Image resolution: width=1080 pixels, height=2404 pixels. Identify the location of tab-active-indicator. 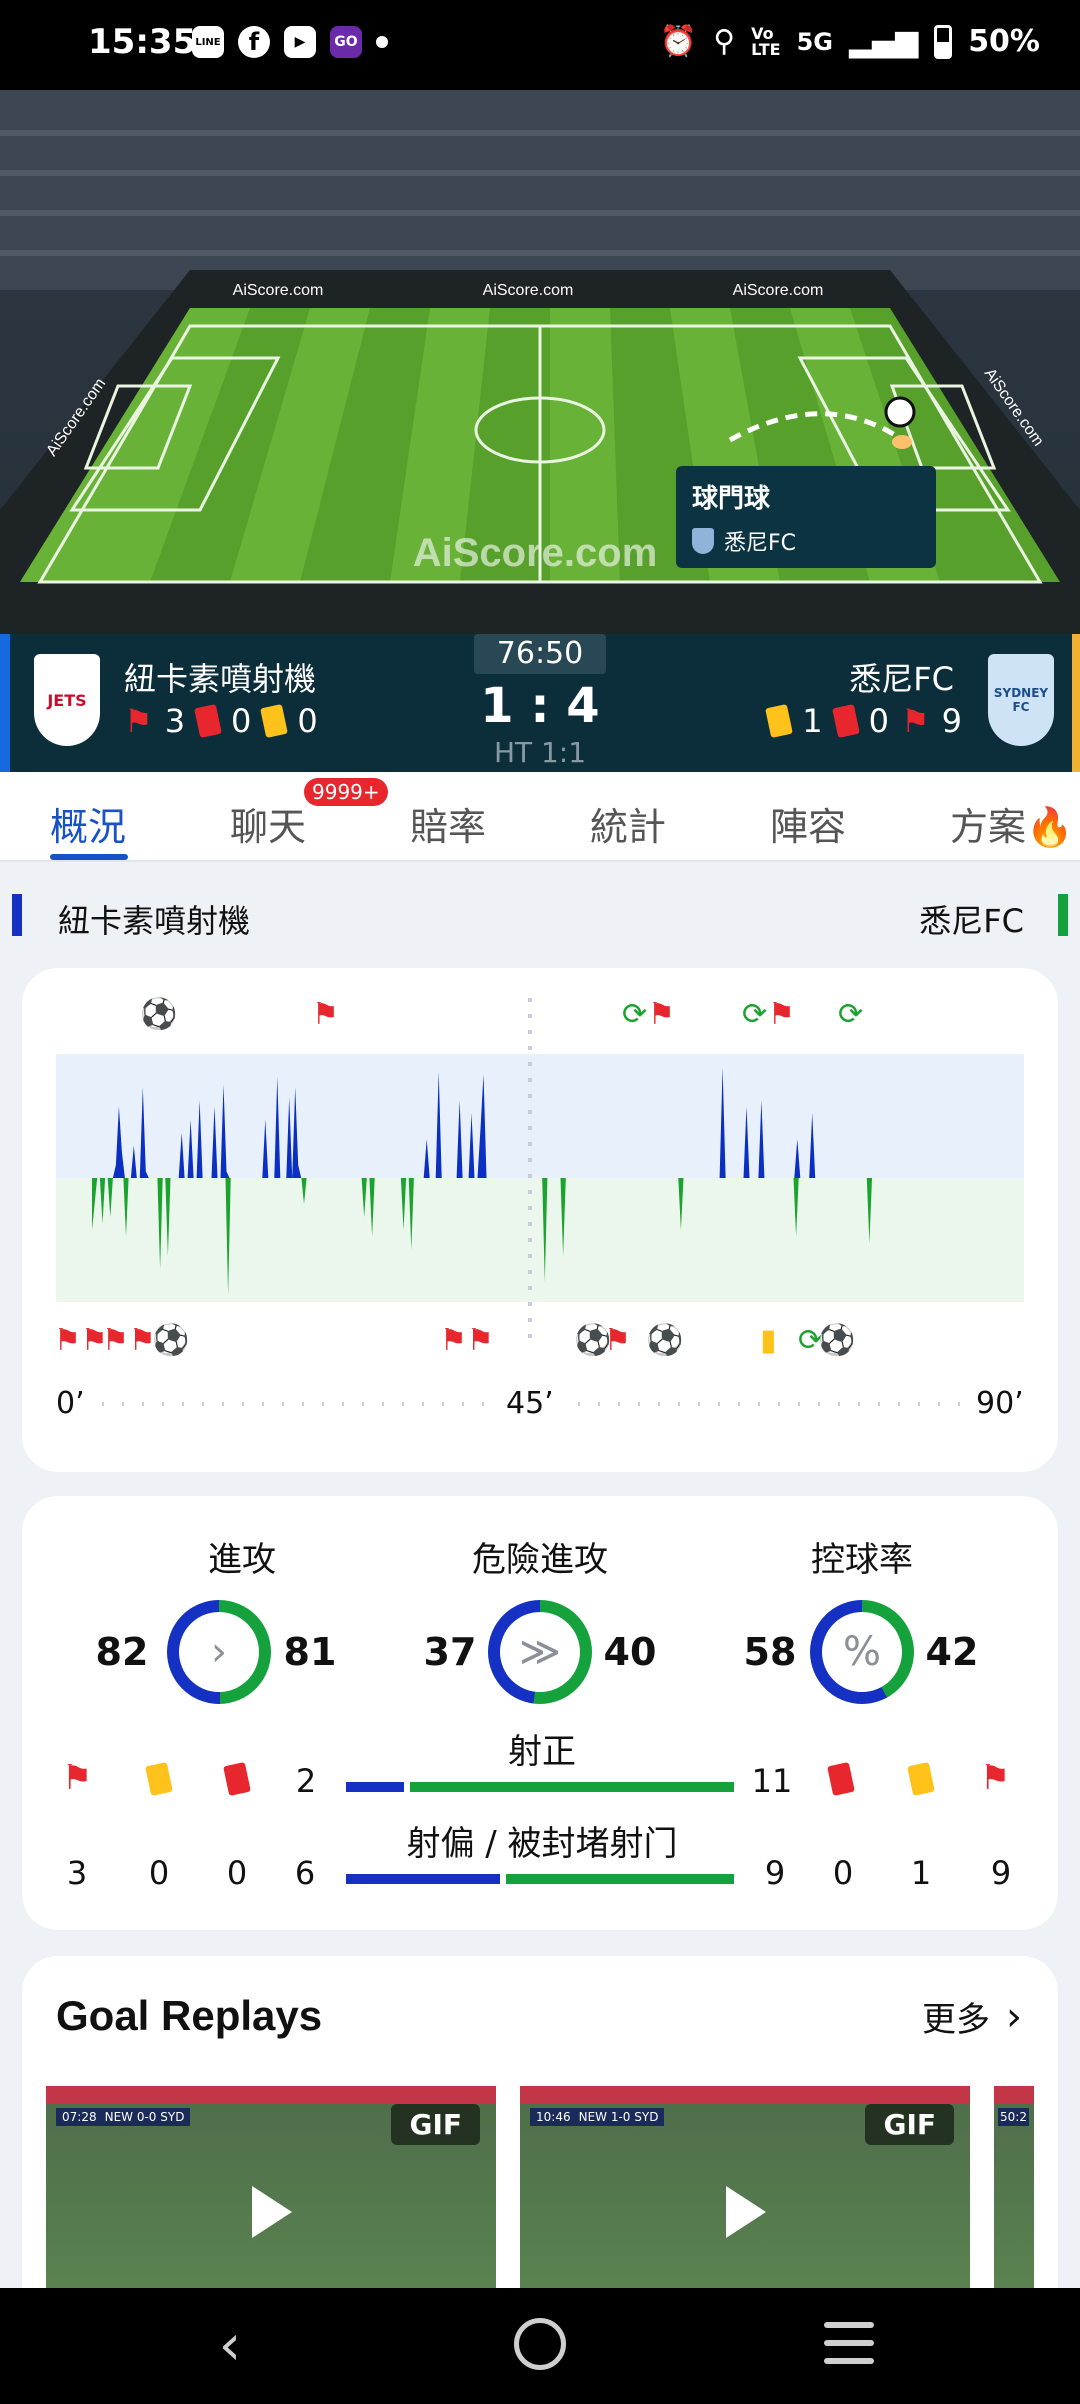
(89, 857).